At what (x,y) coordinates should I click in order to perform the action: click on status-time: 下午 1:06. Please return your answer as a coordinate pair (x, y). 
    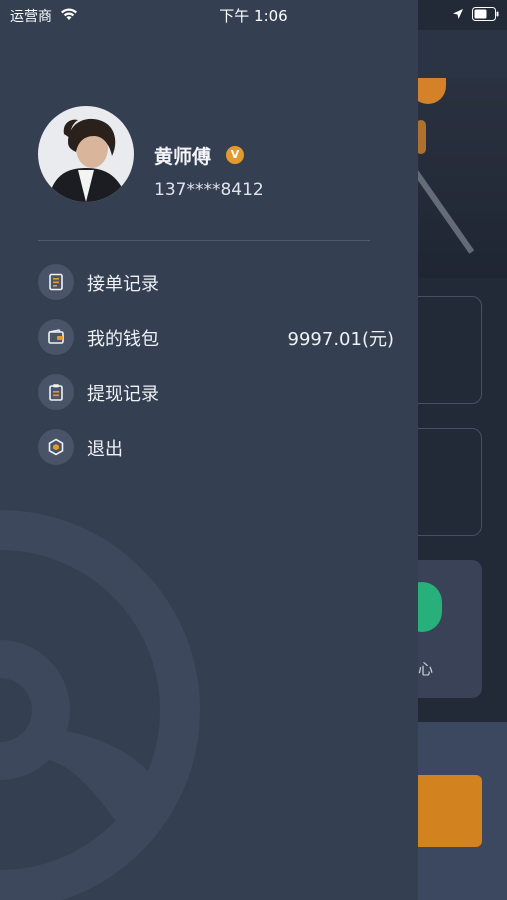
    Looking at the image, I should click on (253, 16).